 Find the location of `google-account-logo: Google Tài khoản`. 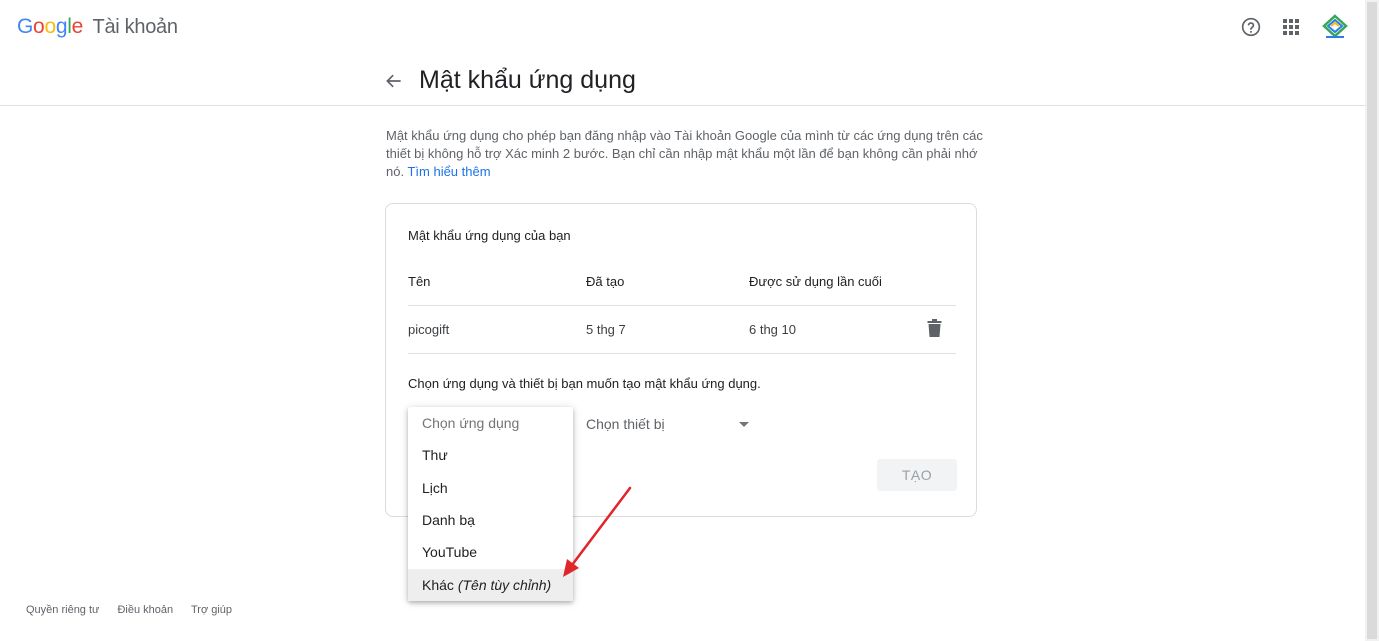

google-account-logo: Google Tài khoản is located at coordinates (97, 27).